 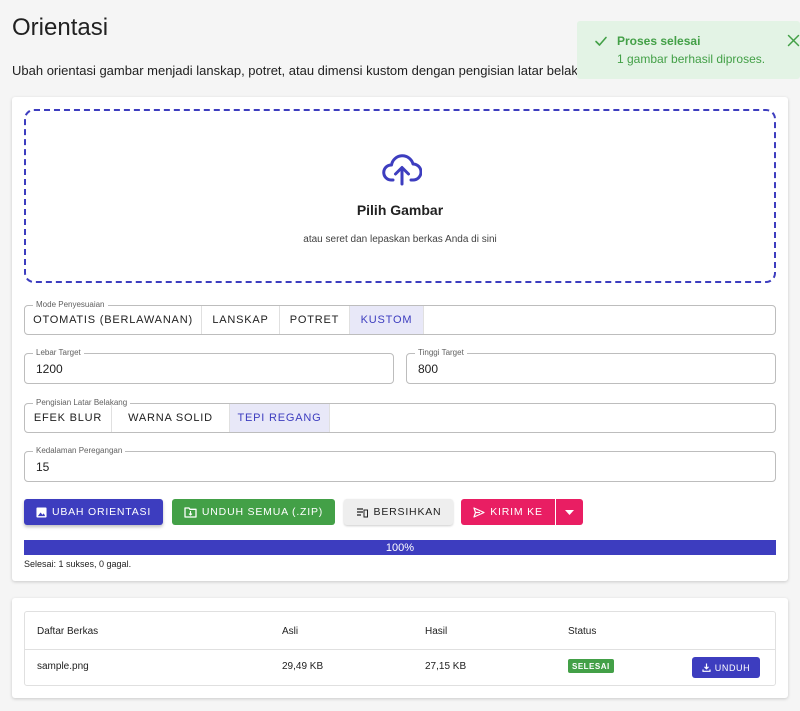 I want to click on download-file-button: UNDUH, so click(x=726, y=667).